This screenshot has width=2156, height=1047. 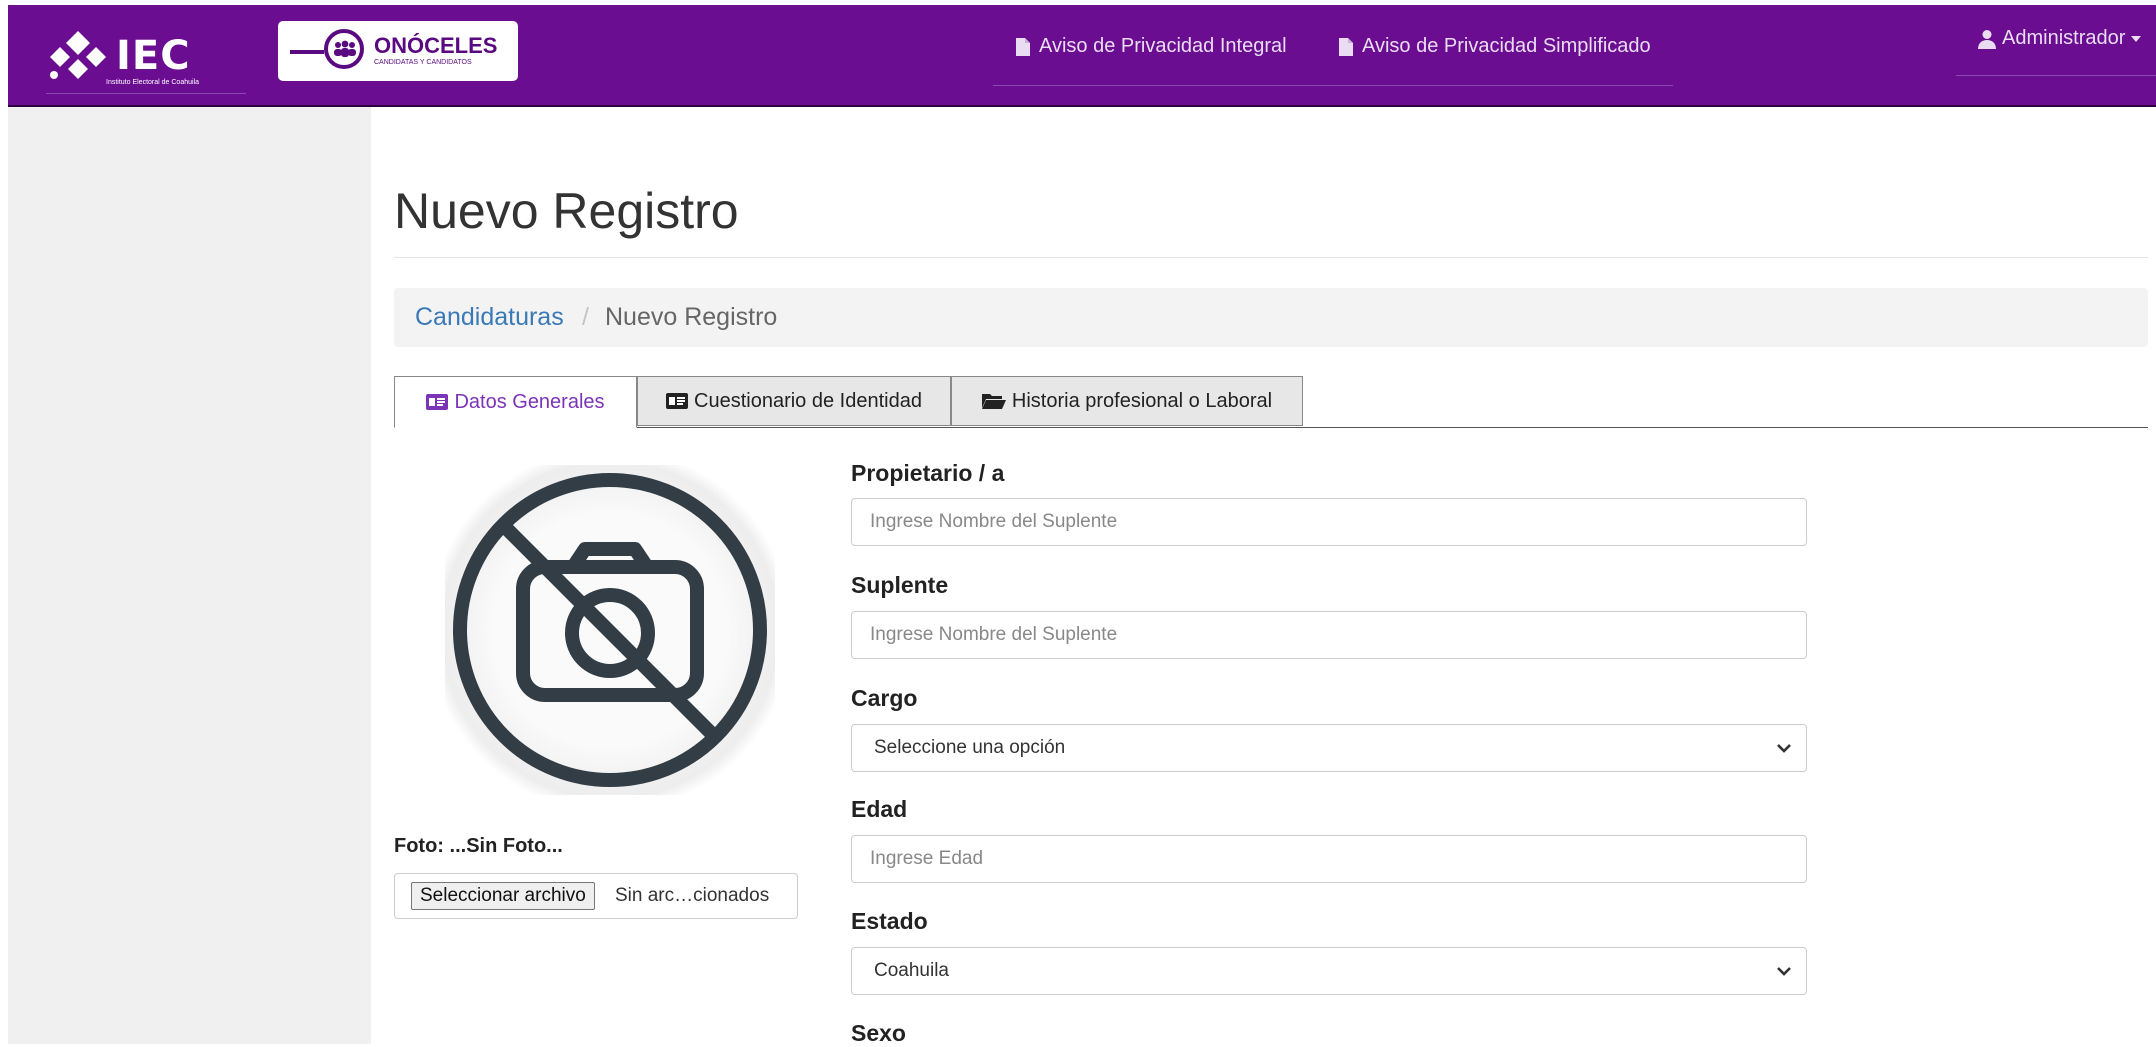 I want to click on user-menu-toggle: Administrador, so click(x=2060, y=38).